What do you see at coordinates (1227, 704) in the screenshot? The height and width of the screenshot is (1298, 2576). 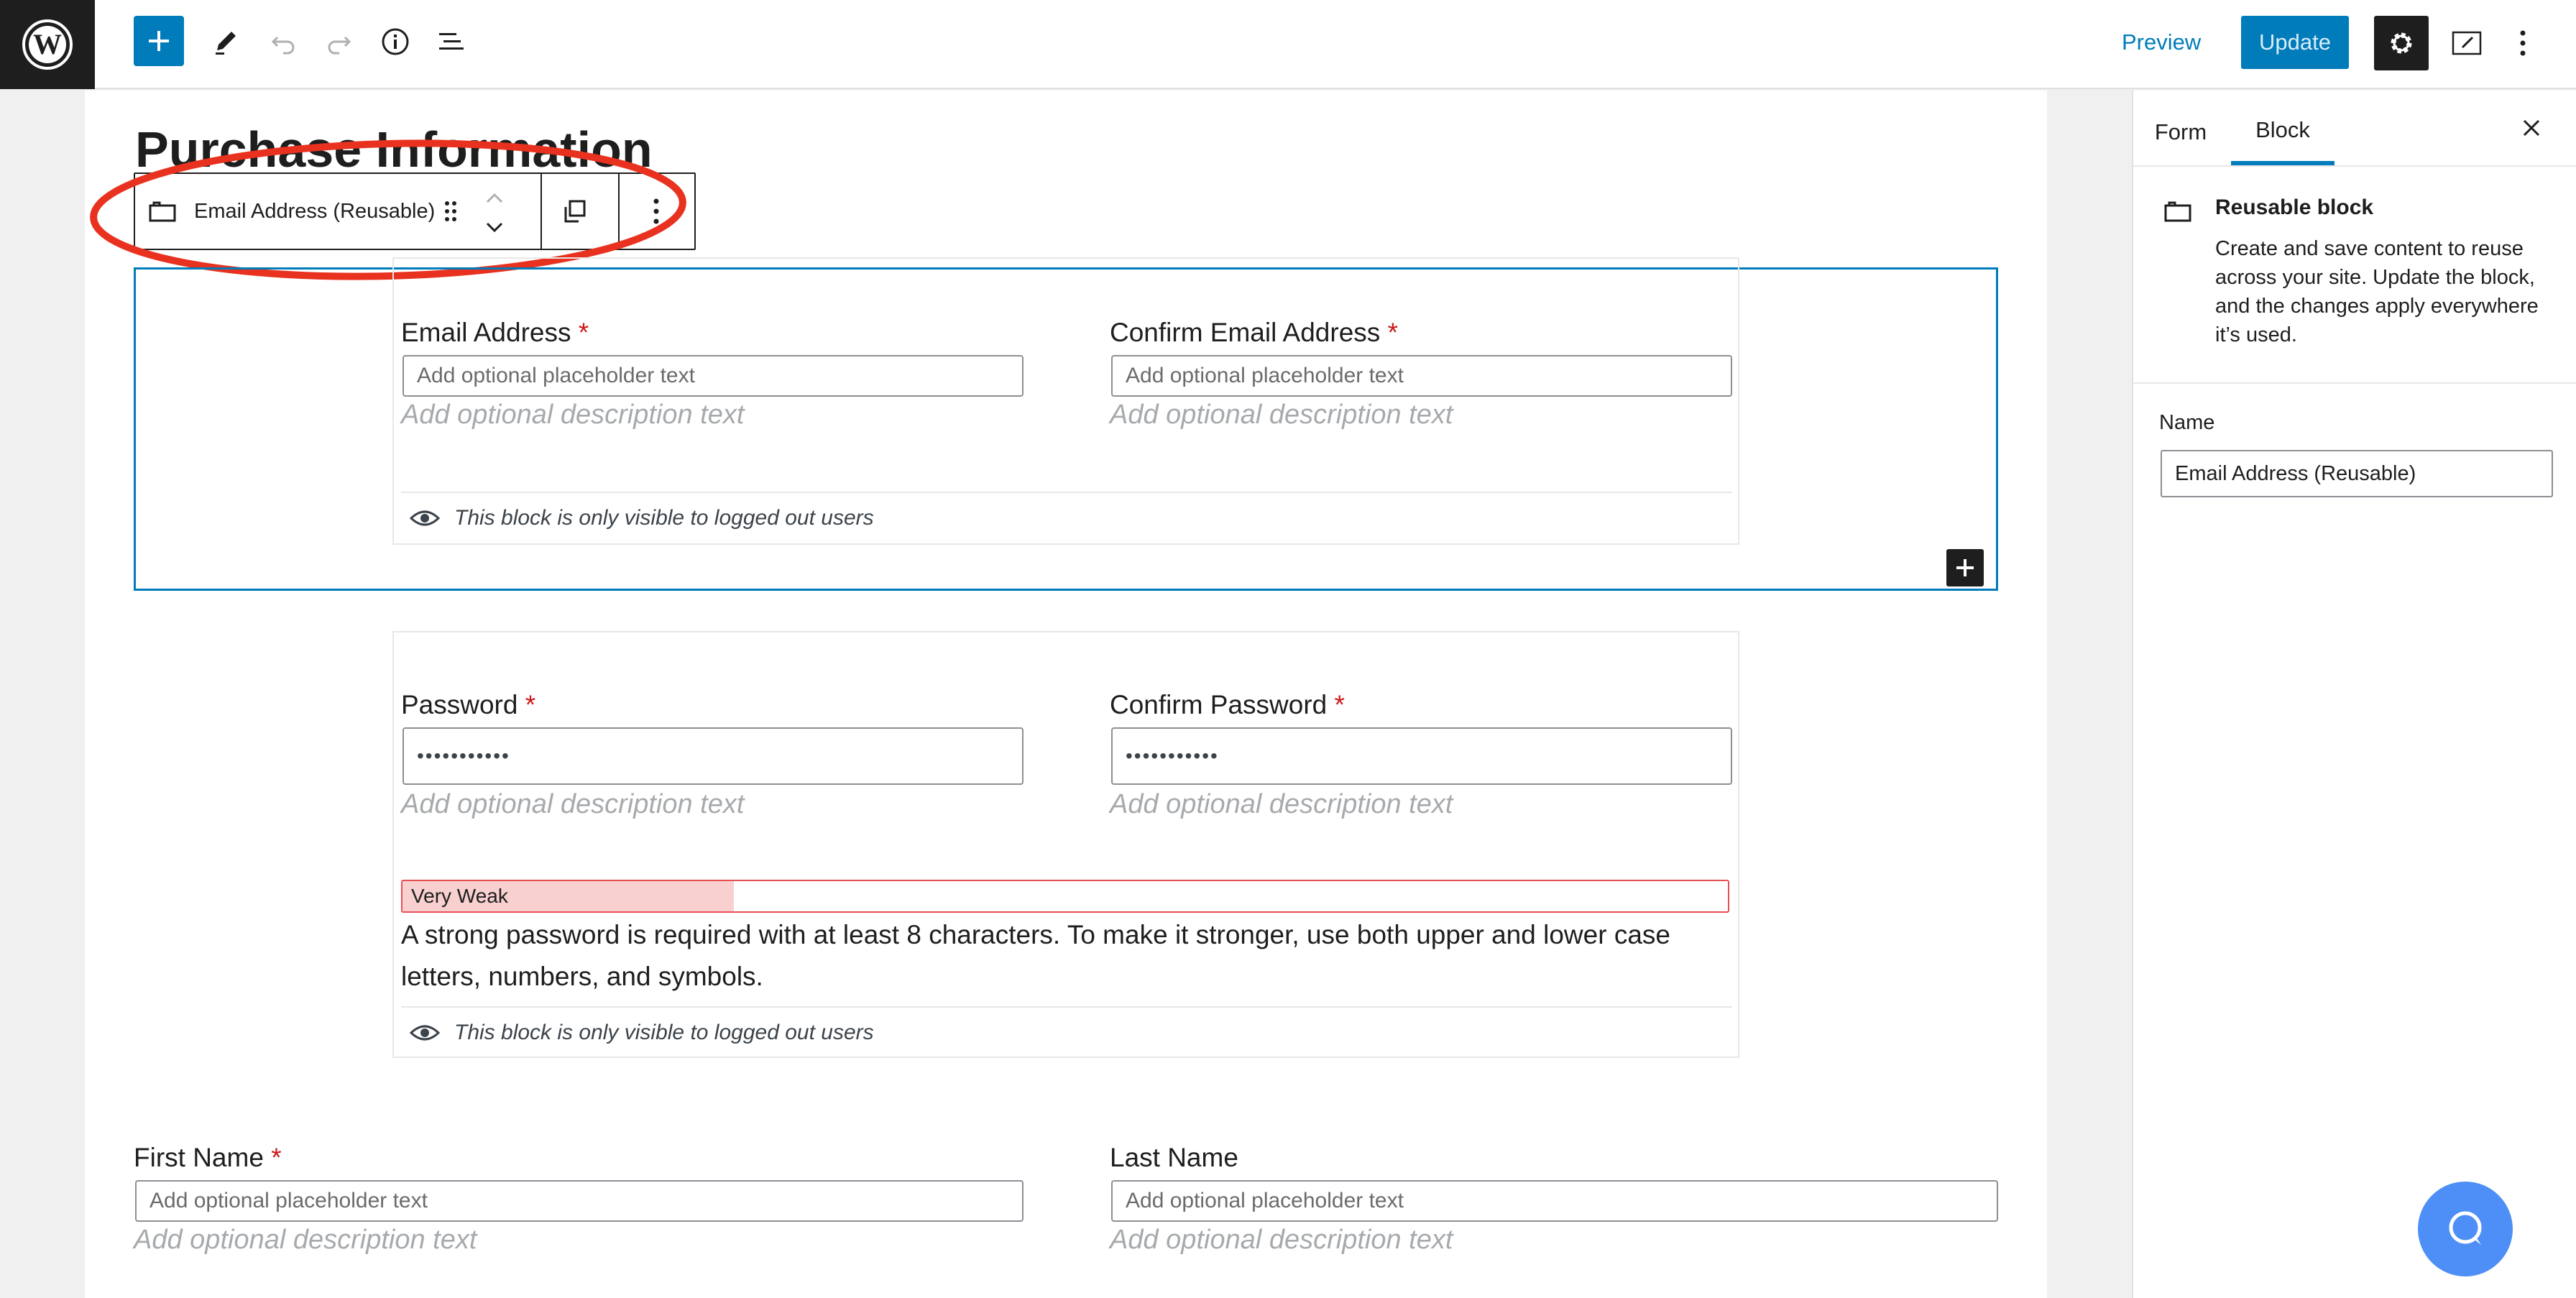 I see `confirm-password-label: Confirm Password *` at bounding box center [1227, 704].